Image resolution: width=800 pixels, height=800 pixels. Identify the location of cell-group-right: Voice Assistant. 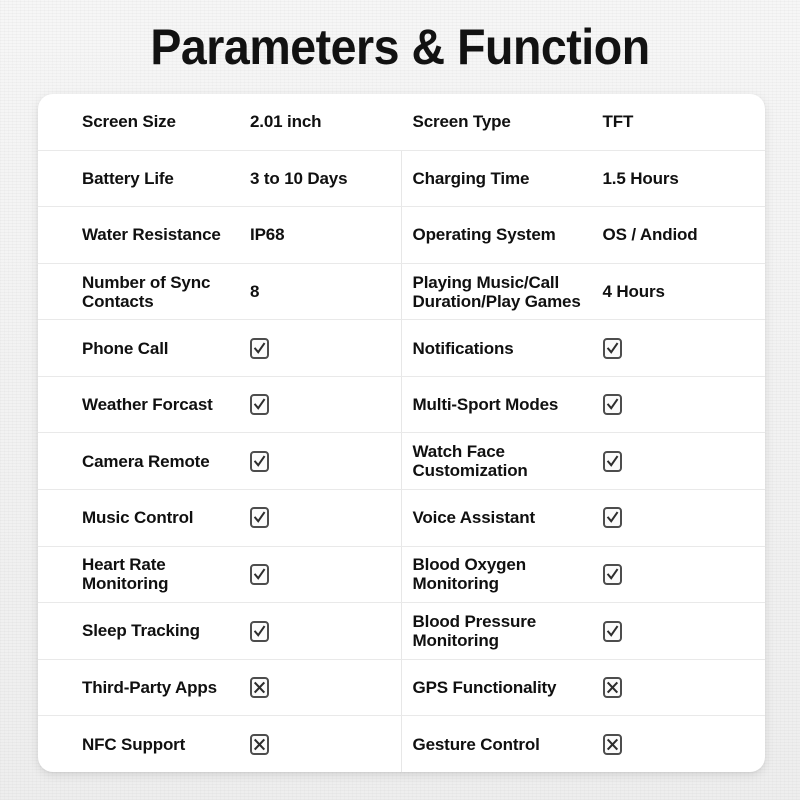
(584, 518).